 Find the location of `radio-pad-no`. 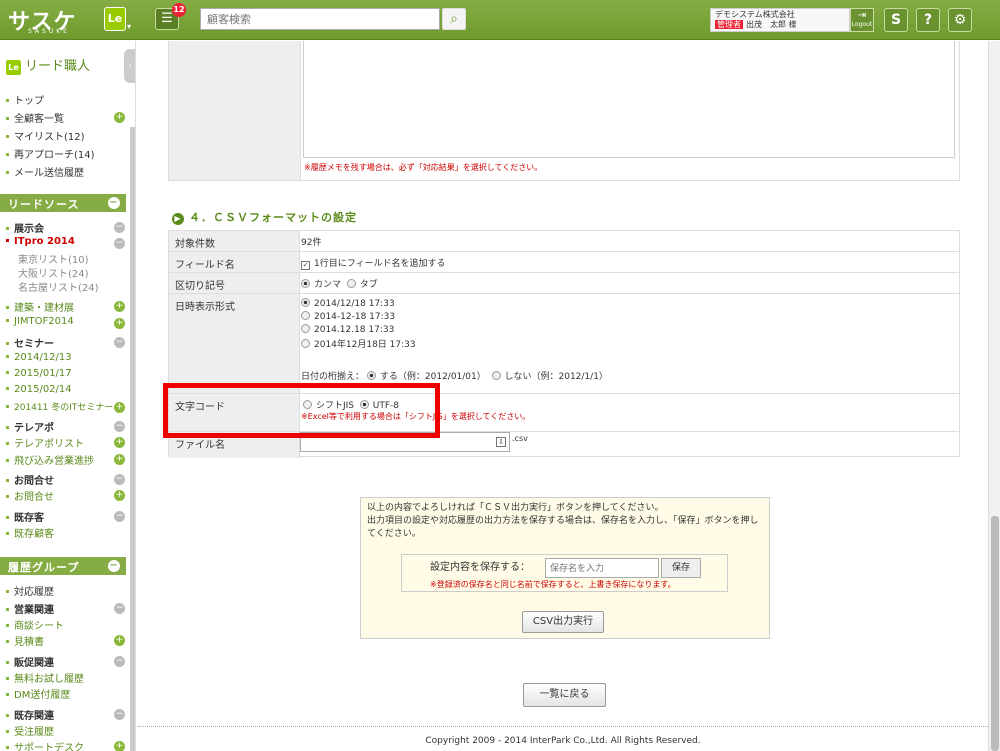

radio-pad-no is located at coordinates (496, 375).